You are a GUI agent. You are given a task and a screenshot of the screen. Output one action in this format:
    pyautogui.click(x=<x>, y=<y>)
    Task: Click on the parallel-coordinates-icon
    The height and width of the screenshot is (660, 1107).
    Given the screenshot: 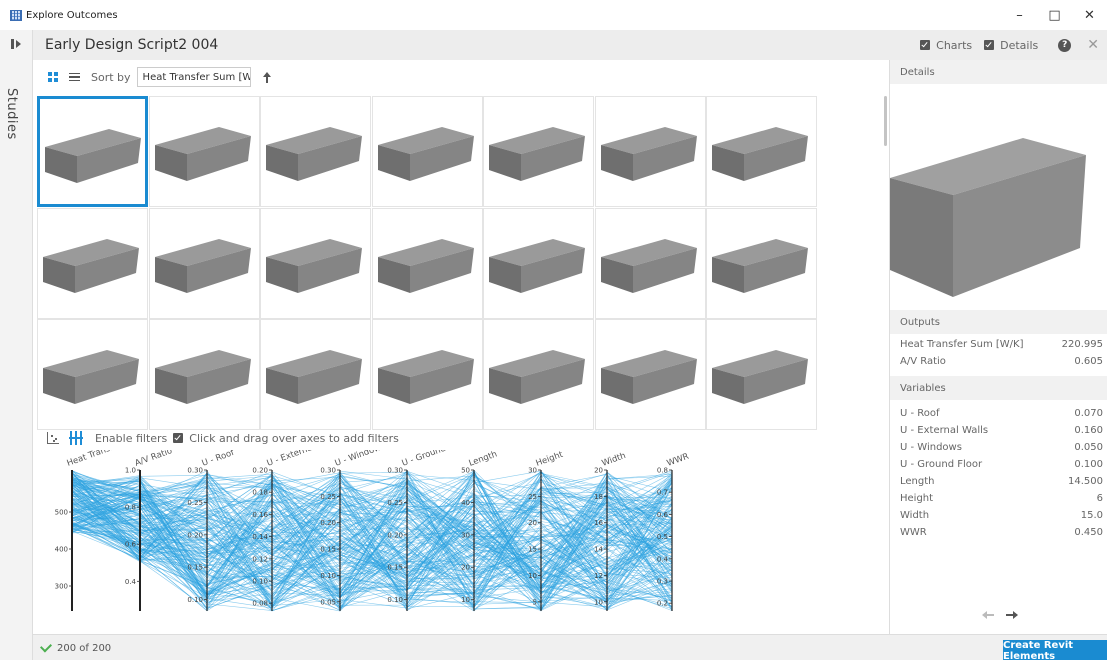 What is the action you would take?
    pyautogui.click(x=76, y=438)
    